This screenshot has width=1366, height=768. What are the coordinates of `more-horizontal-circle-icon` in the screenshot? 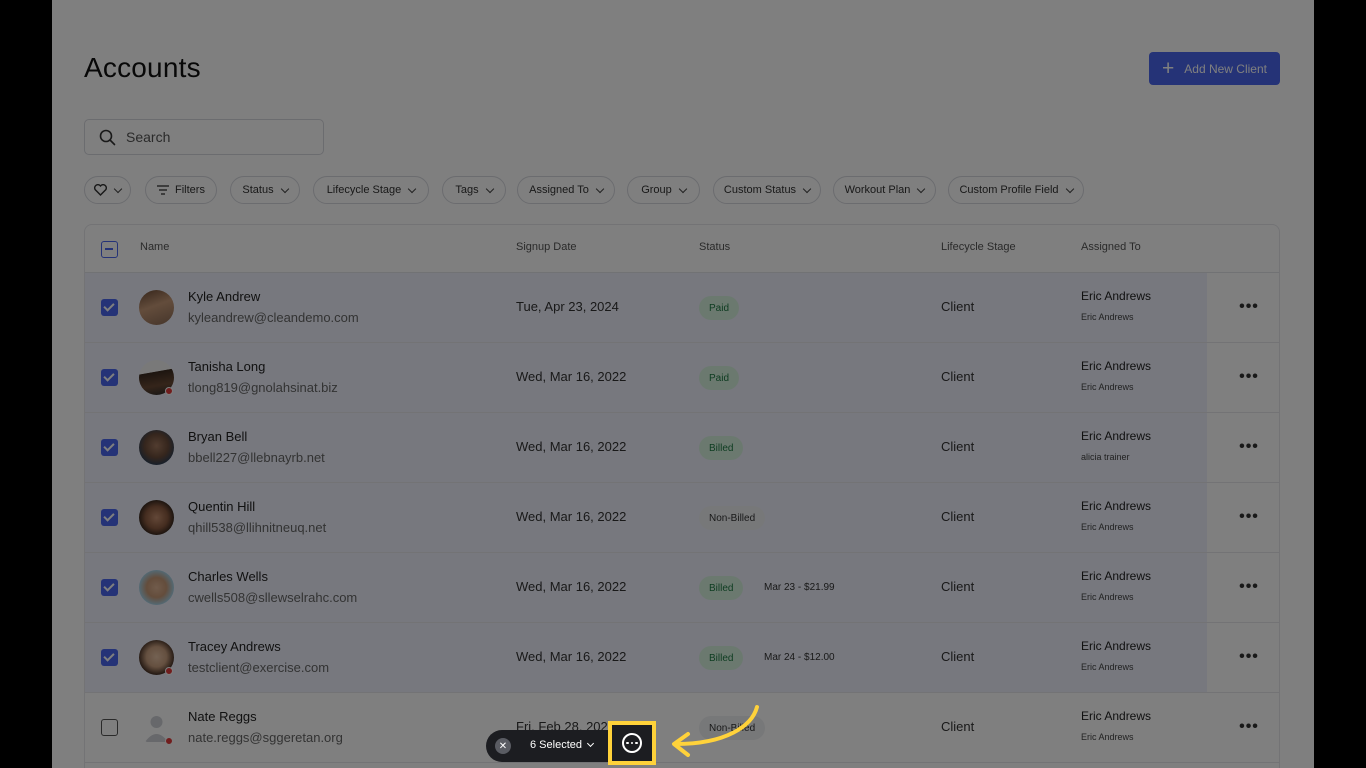 It's located at (632, 743).